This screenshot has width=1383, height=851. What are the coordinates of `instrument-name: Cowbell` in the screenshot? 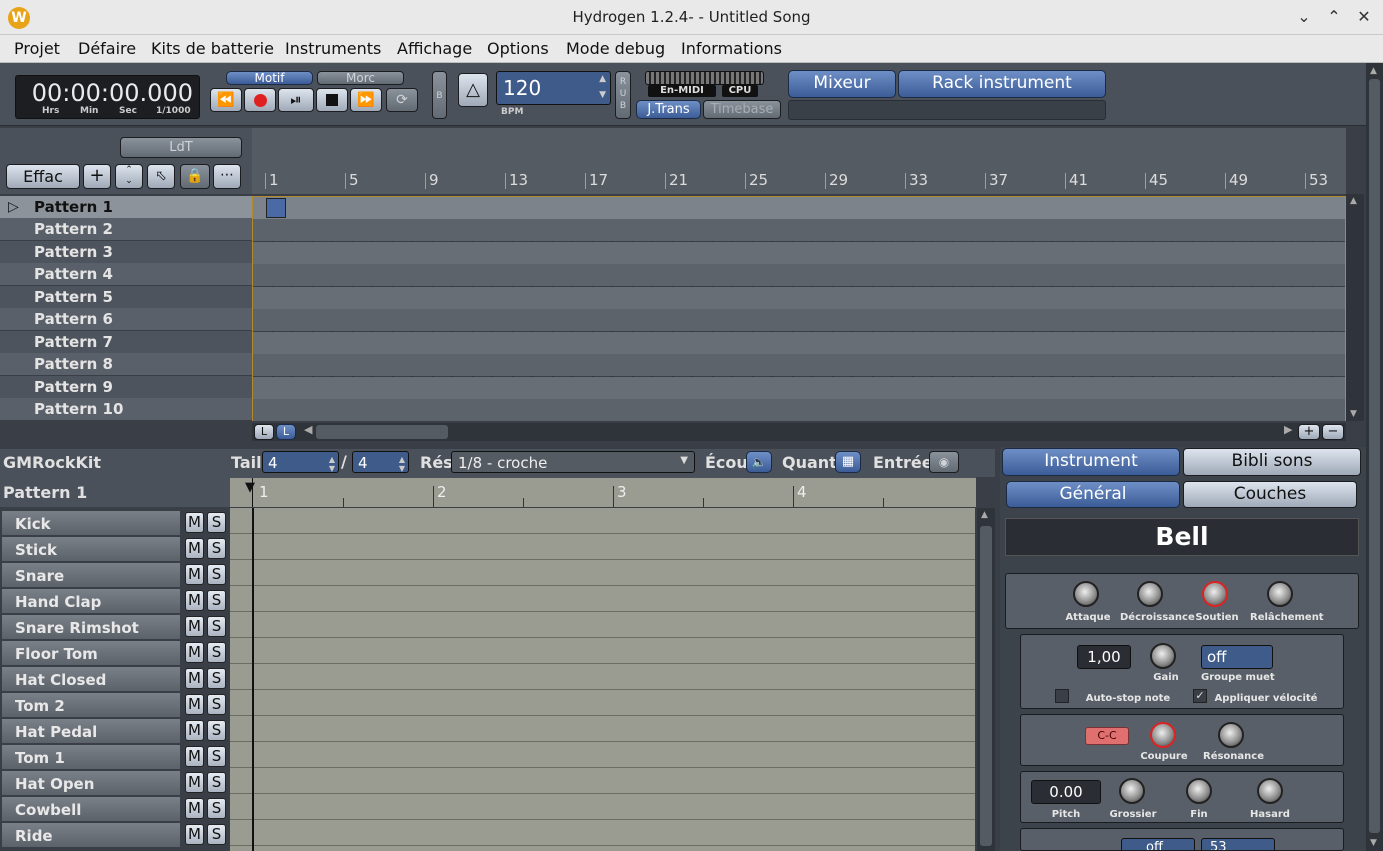 It's located at (91, 809).